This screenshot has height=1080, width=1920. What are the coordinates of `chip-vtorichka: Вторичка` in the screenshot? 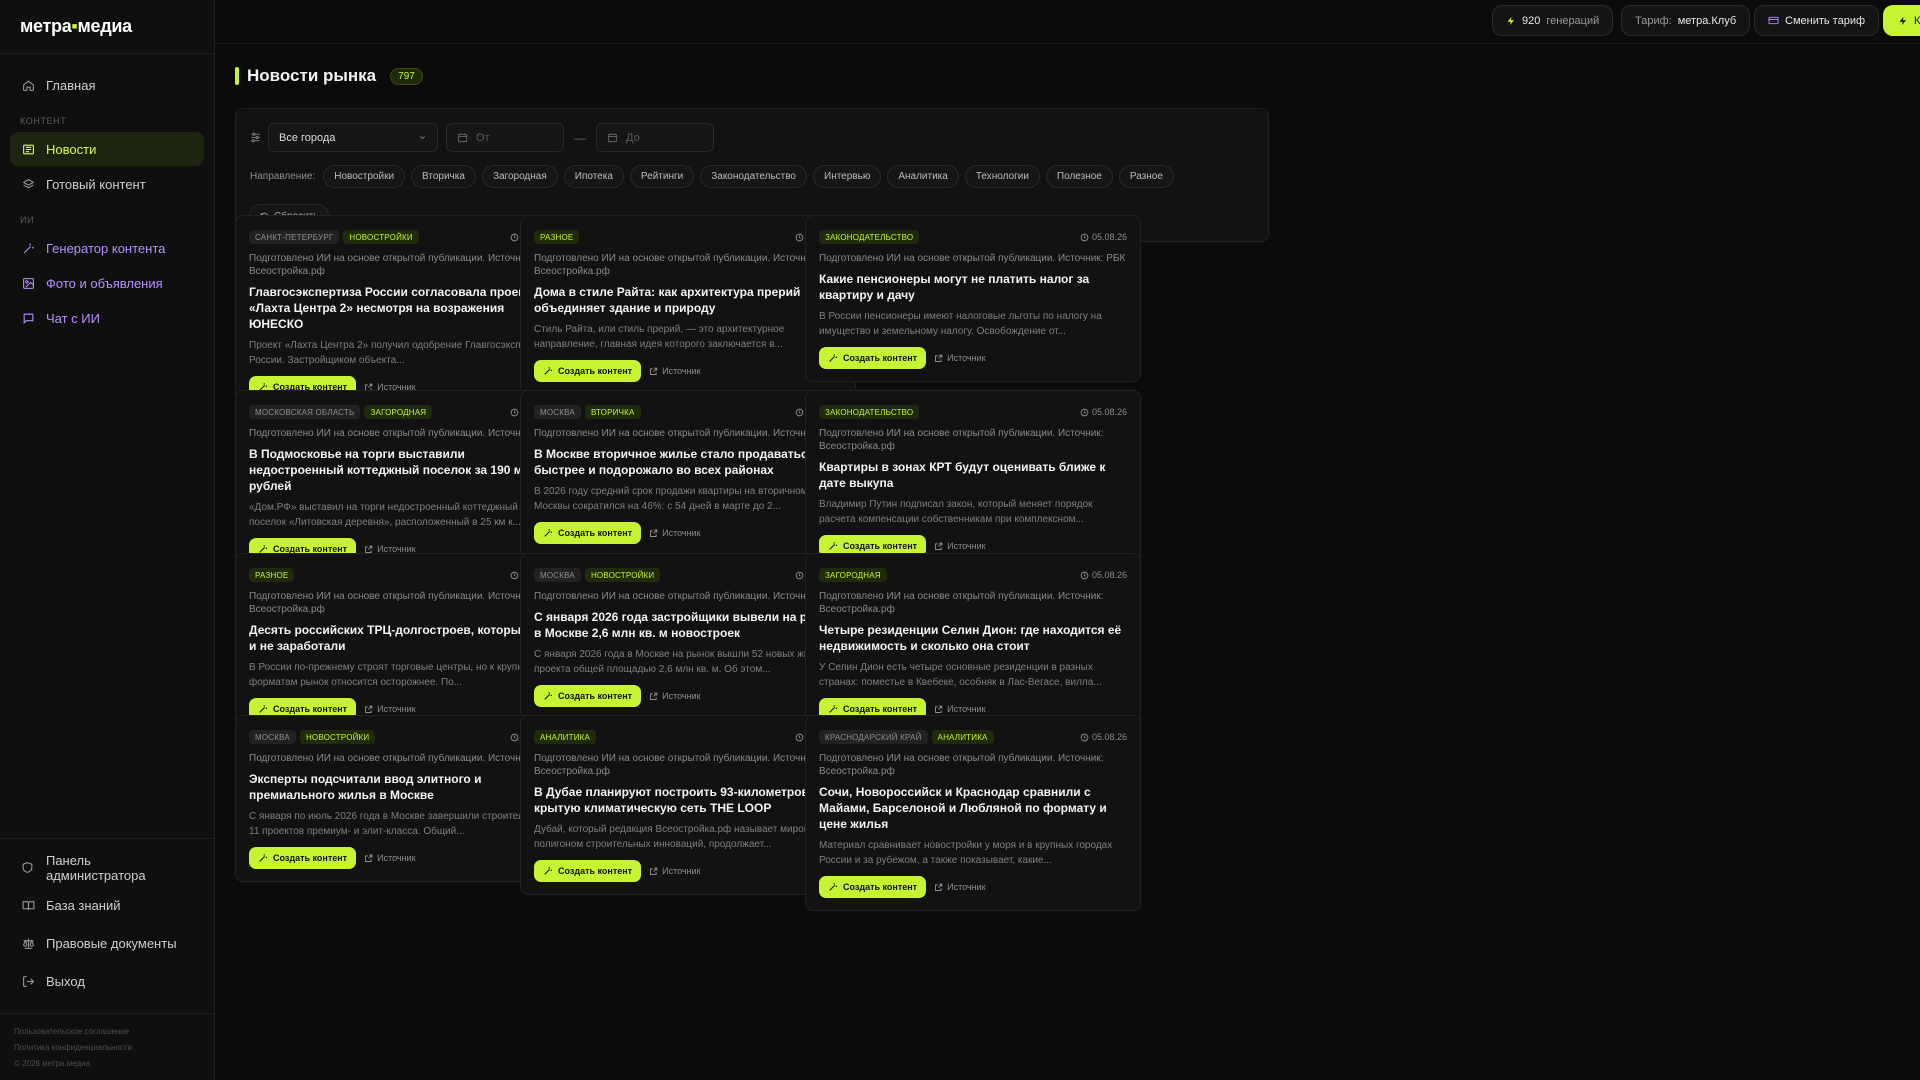 It's located at (443, 176).